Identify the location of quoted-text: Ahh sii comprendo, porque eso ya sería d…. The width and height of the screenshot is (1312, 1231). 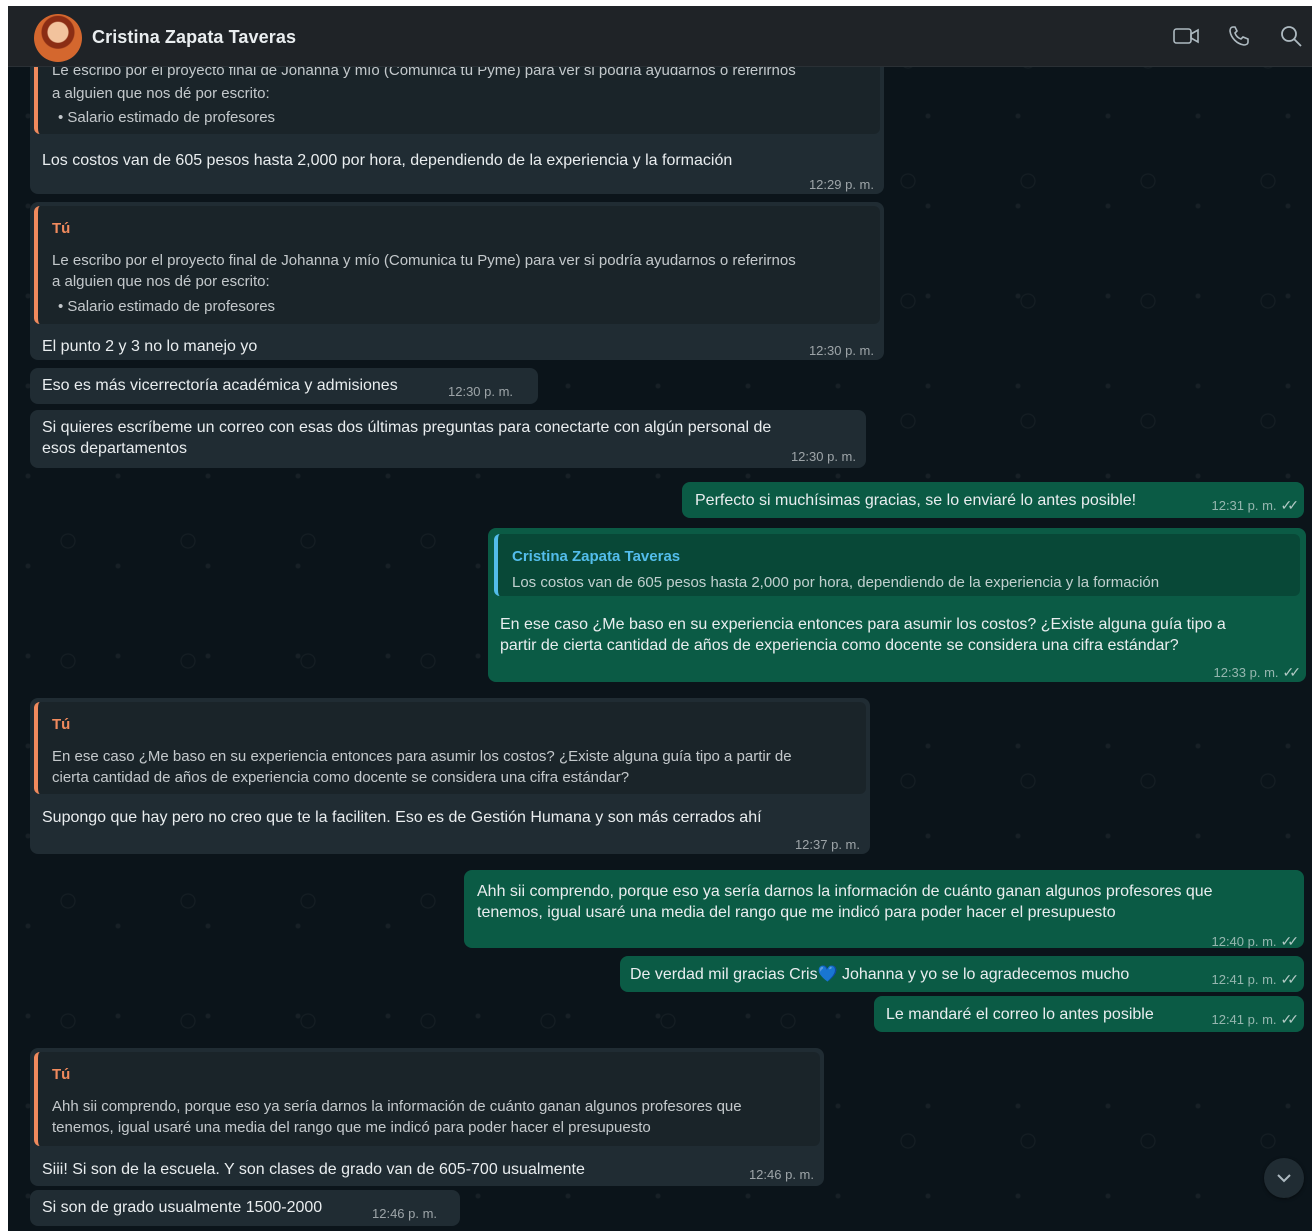
(397, 1106).